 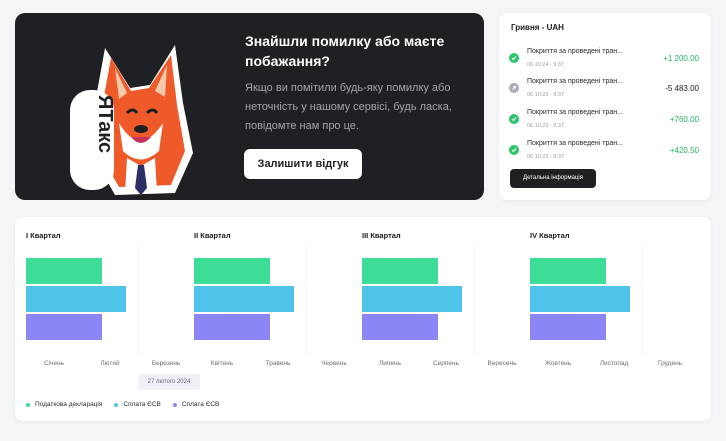 I want to click on month-label: Квітень, so click(x=222, y=363).